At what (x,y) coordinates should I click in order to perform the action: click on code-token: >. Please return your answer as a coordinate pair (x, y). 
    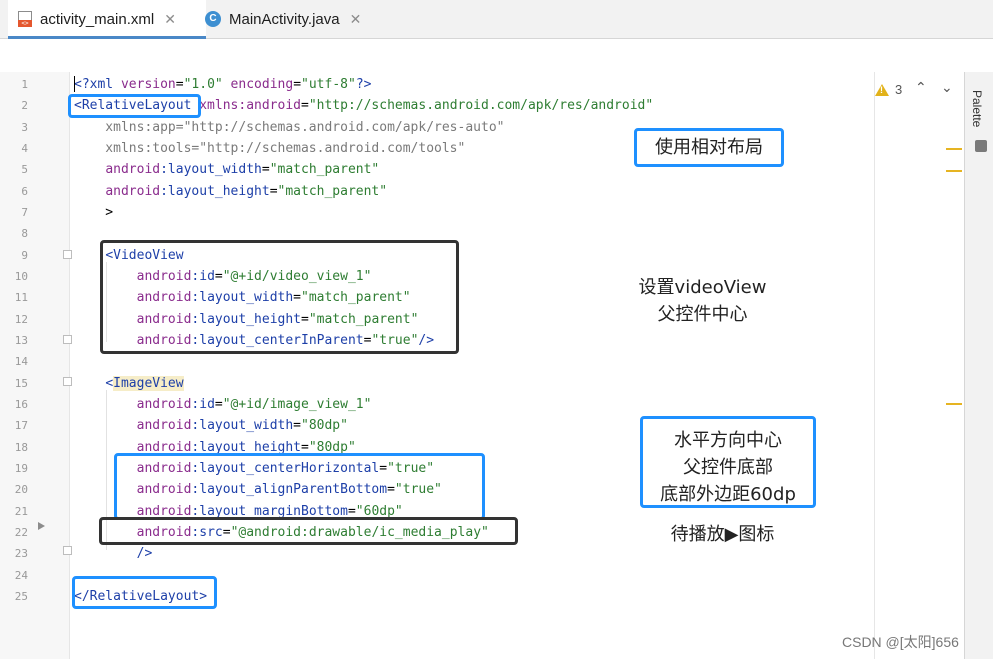
    Looking at the image, I should click on (94, 212).